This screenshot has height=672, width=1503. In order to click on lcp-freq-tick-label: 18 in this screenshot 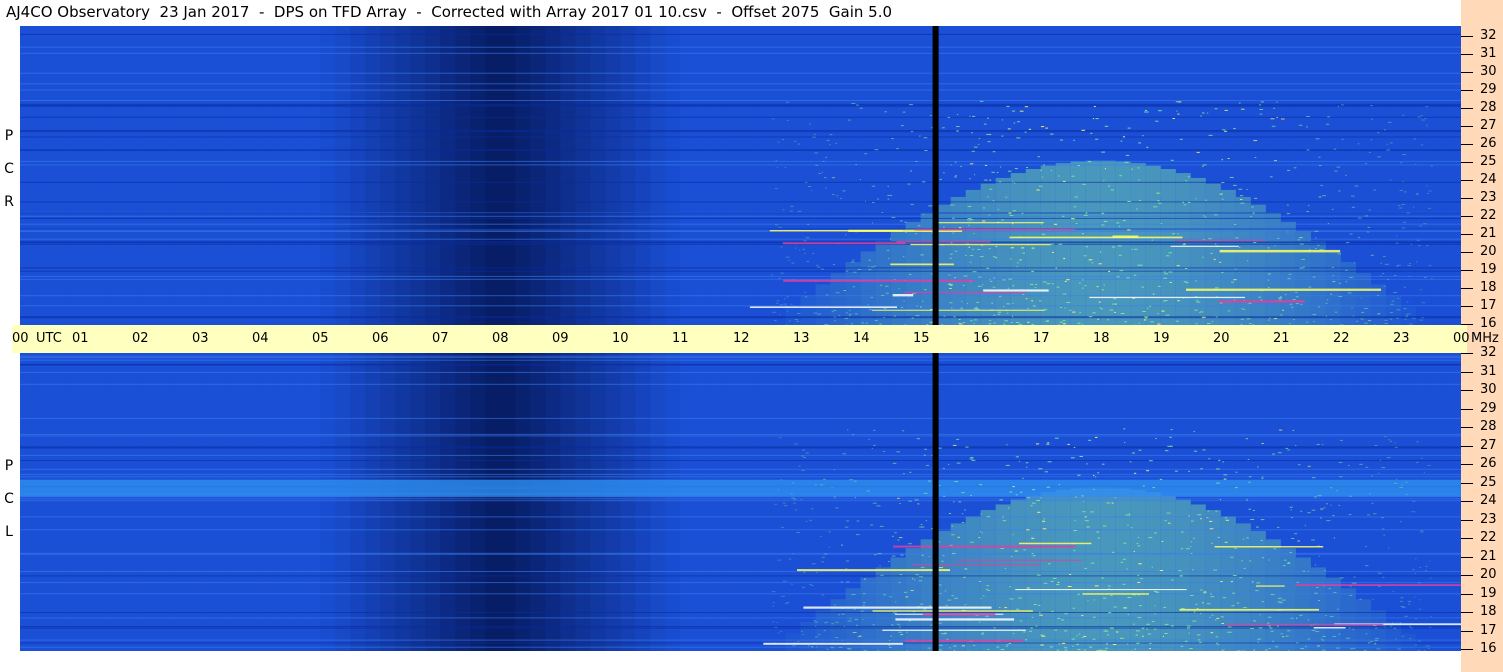, I will do `click(1488, 611)`.